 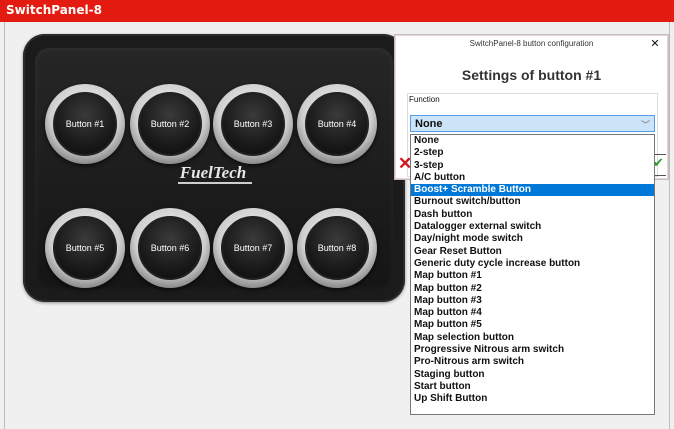 I want to click on dropdown-option: None, so click(x=532, y=141).